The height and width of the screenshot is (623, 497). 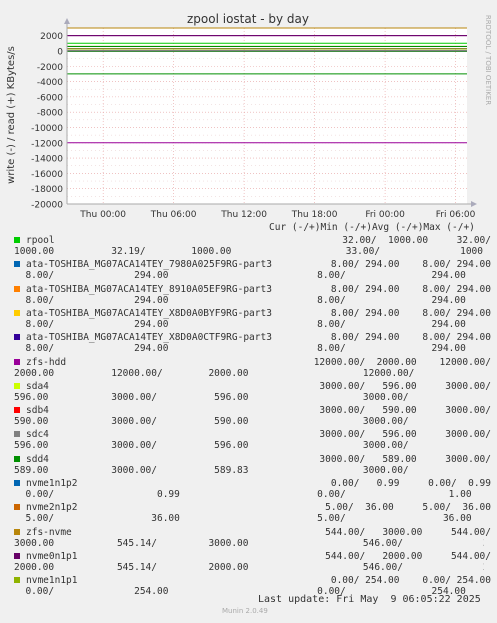 What do you see at coordinates (47, 160) in the screenshot?
I see `y-tick-label: -14000` at bounding box center [47, 160].